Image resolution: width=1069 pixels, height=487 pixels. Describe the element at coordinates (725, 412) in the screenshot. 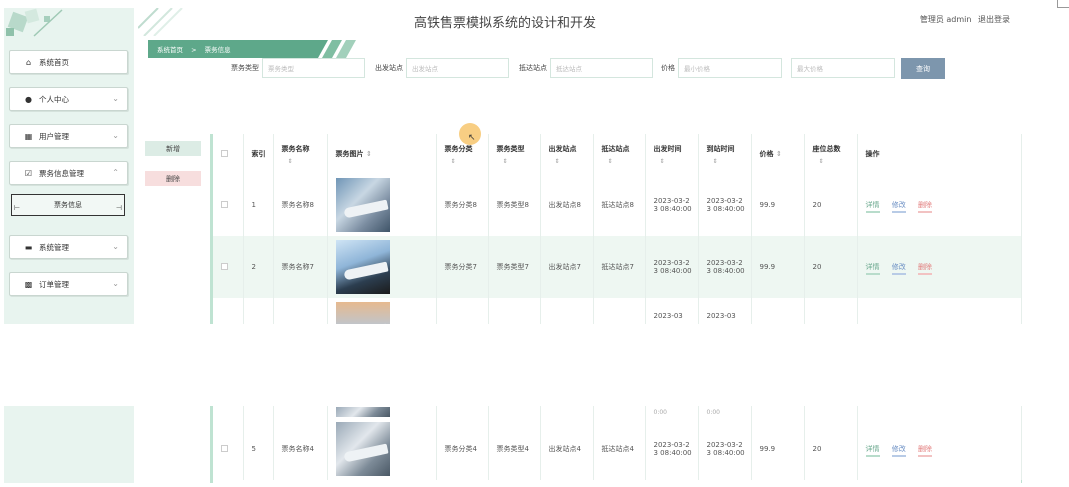

I see `cell-arrive-partial: 0:00` at that location.